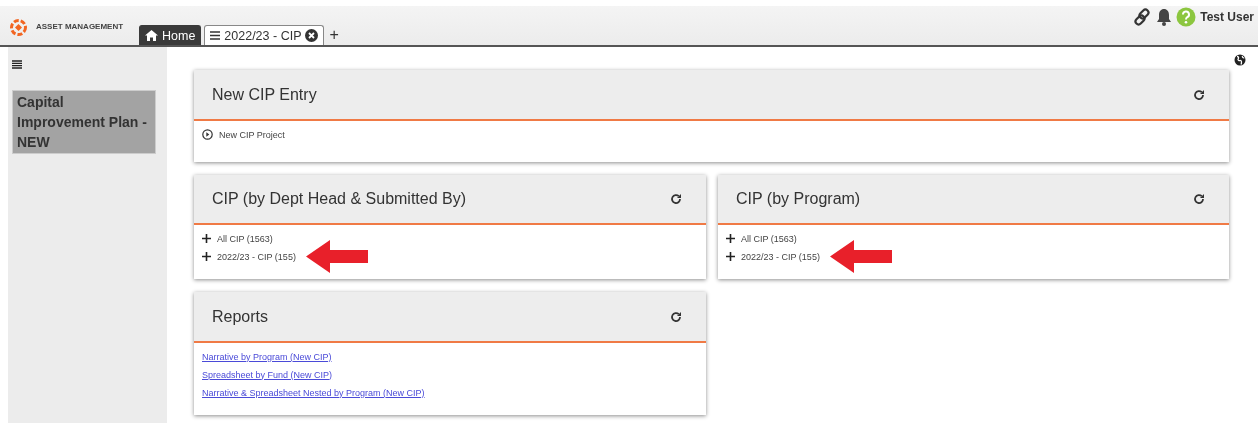 The width and height of the screenshot is (1258, 423). I want to click on tab: Home, so click(170, 35).